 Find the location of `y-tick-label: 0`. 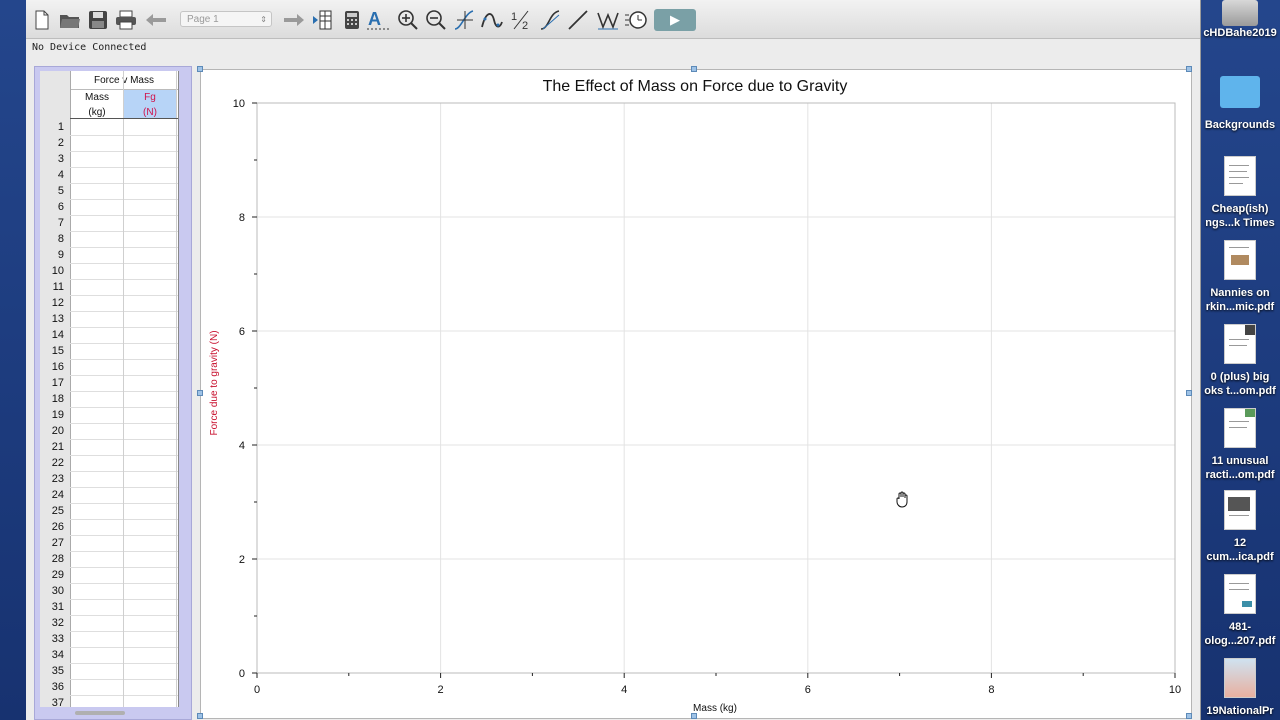

y-tick-label: 0 is located at coordinates (242, 674).